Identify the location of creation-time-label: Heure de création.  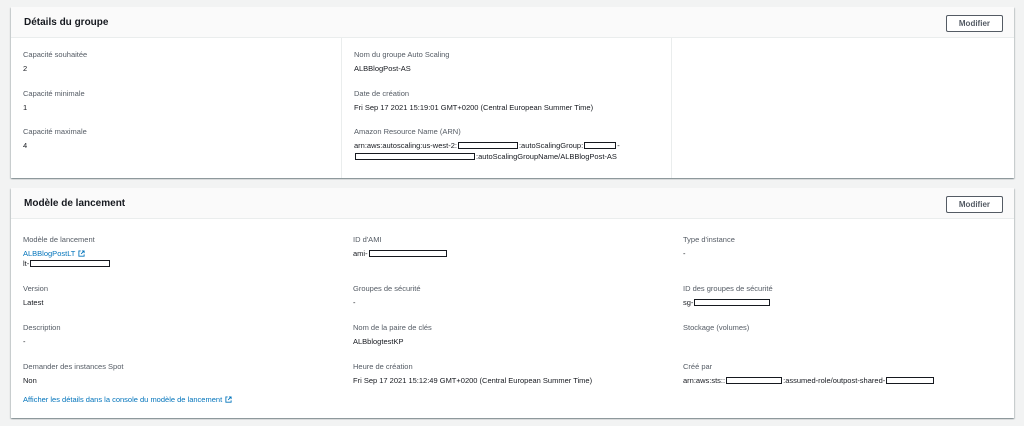
(383, 366).